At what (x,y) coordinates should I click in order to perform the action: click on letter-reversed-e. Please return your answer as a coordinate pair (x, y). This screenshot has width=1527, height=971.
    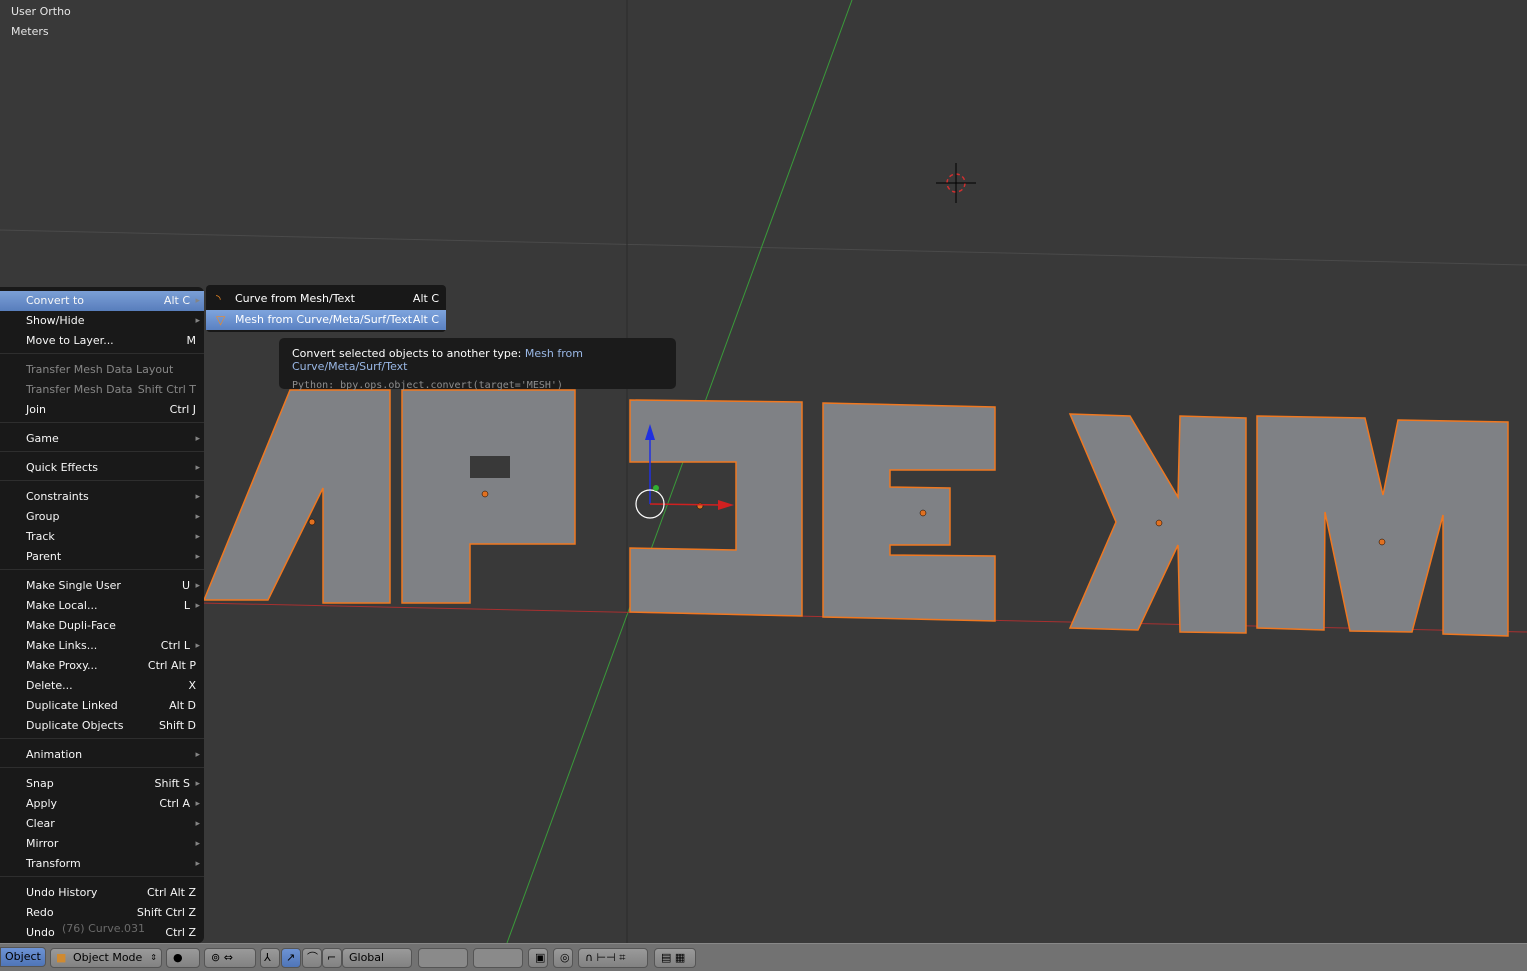
    Looking at the image, I should click on (716, 508).